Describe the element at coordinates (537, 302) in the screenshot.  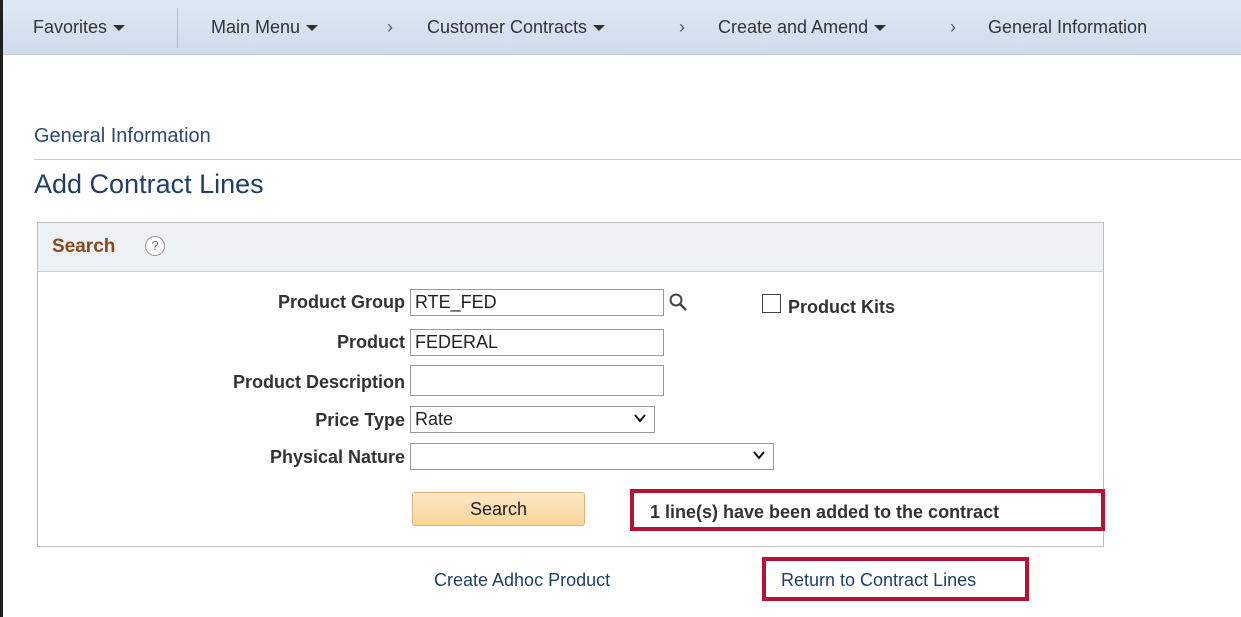
I see `product-group-input: RTE_FED` at that location.